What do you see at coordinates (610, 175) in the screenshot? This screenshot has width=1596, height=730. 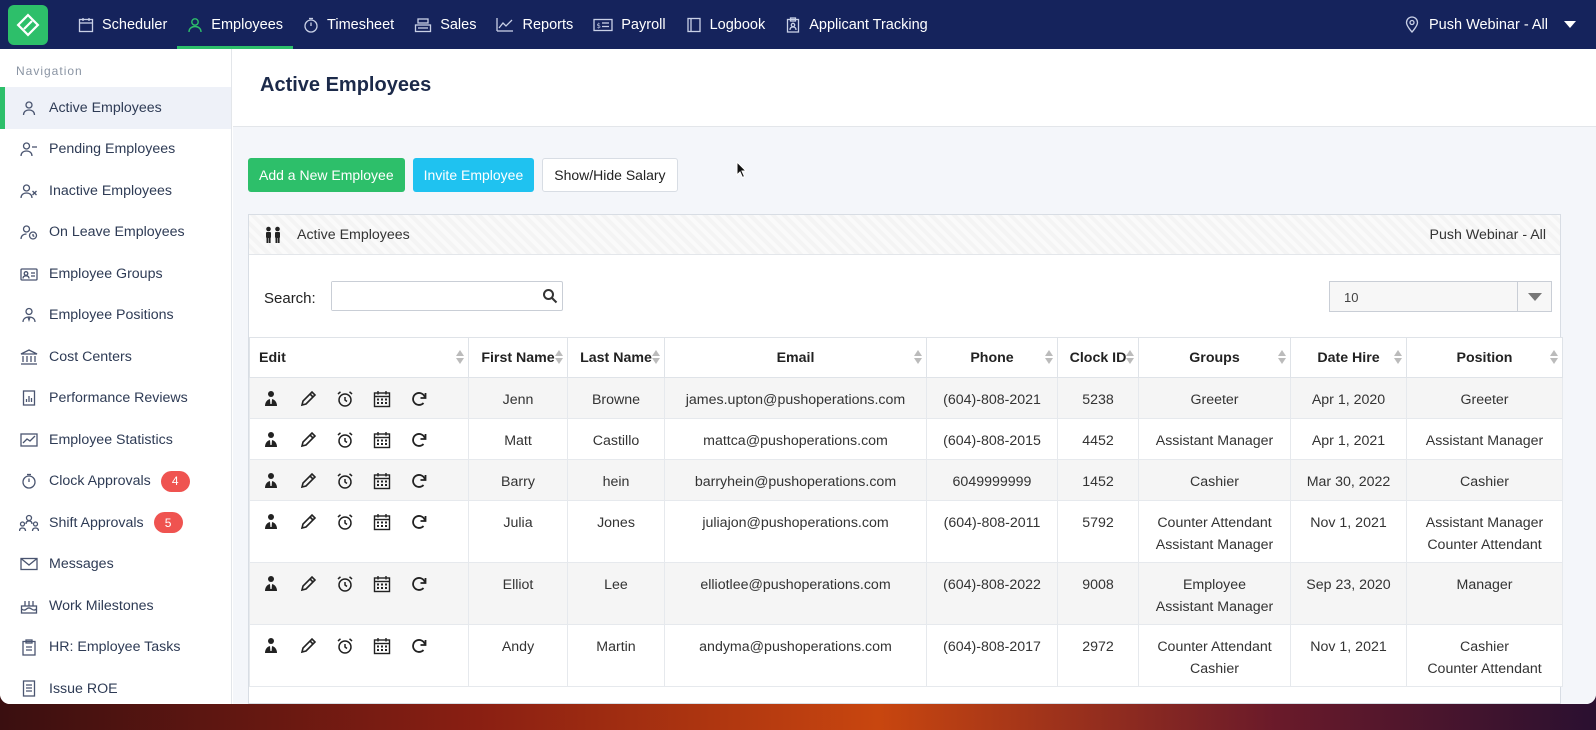 I see `show-hide-salary-button: Show/Hide Salary` at bounding box center [610, 175].